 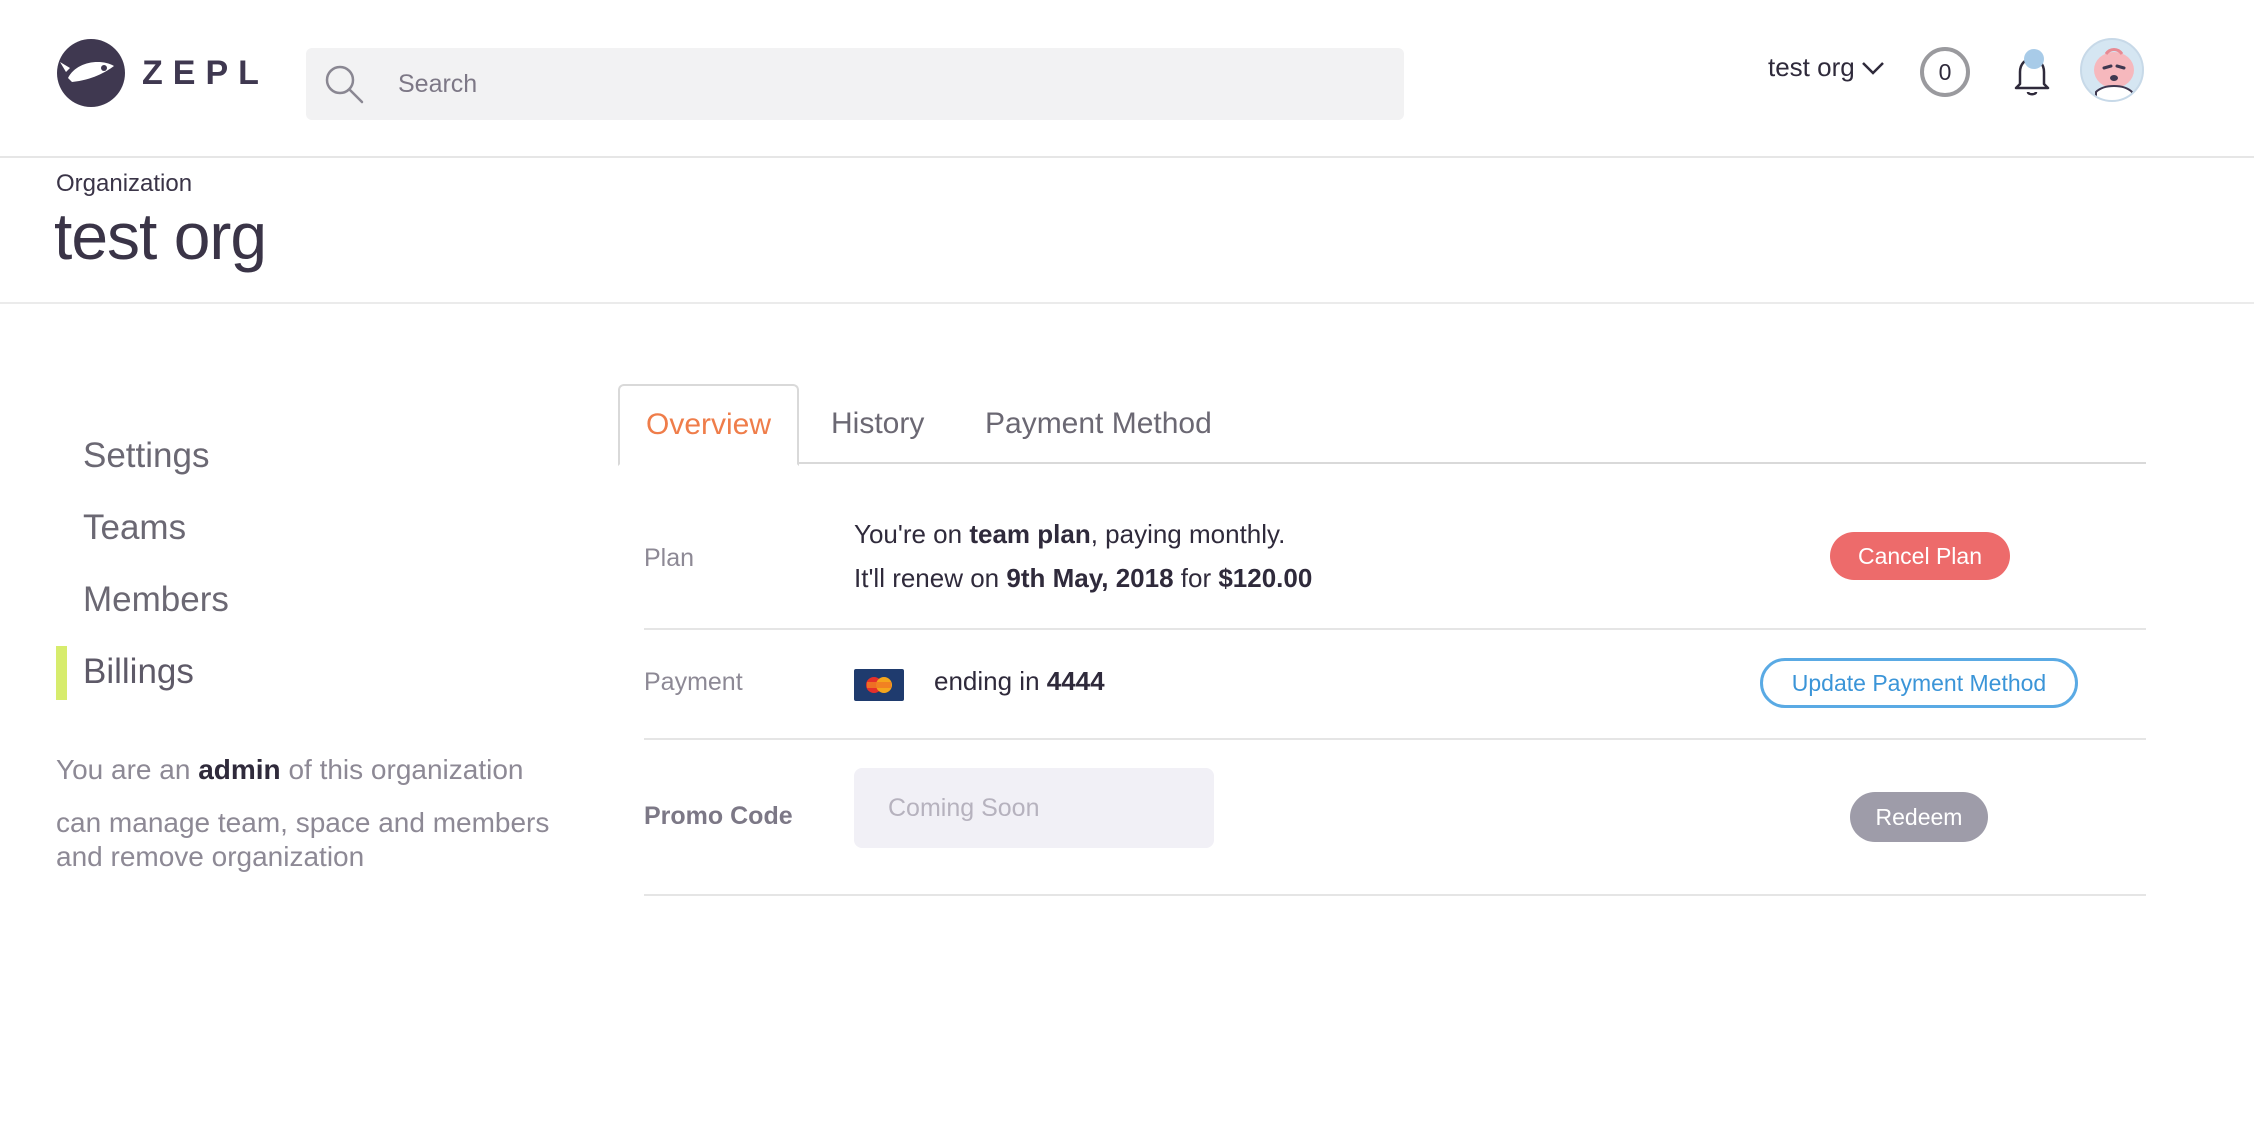 I want to click on tab-history: History, so click(x=877, y=424).